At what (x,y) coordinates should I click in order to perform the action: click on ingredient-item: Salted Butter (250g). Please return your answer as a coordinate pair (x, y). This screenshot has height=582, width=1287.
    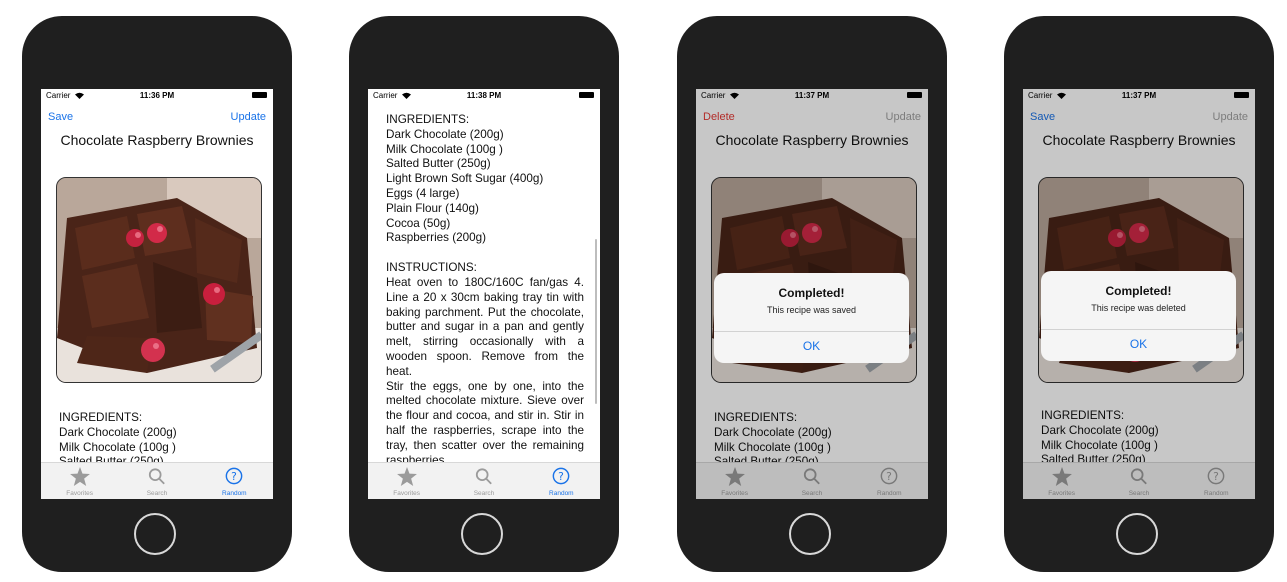
    Looking at the image, I should click on (438, 164).